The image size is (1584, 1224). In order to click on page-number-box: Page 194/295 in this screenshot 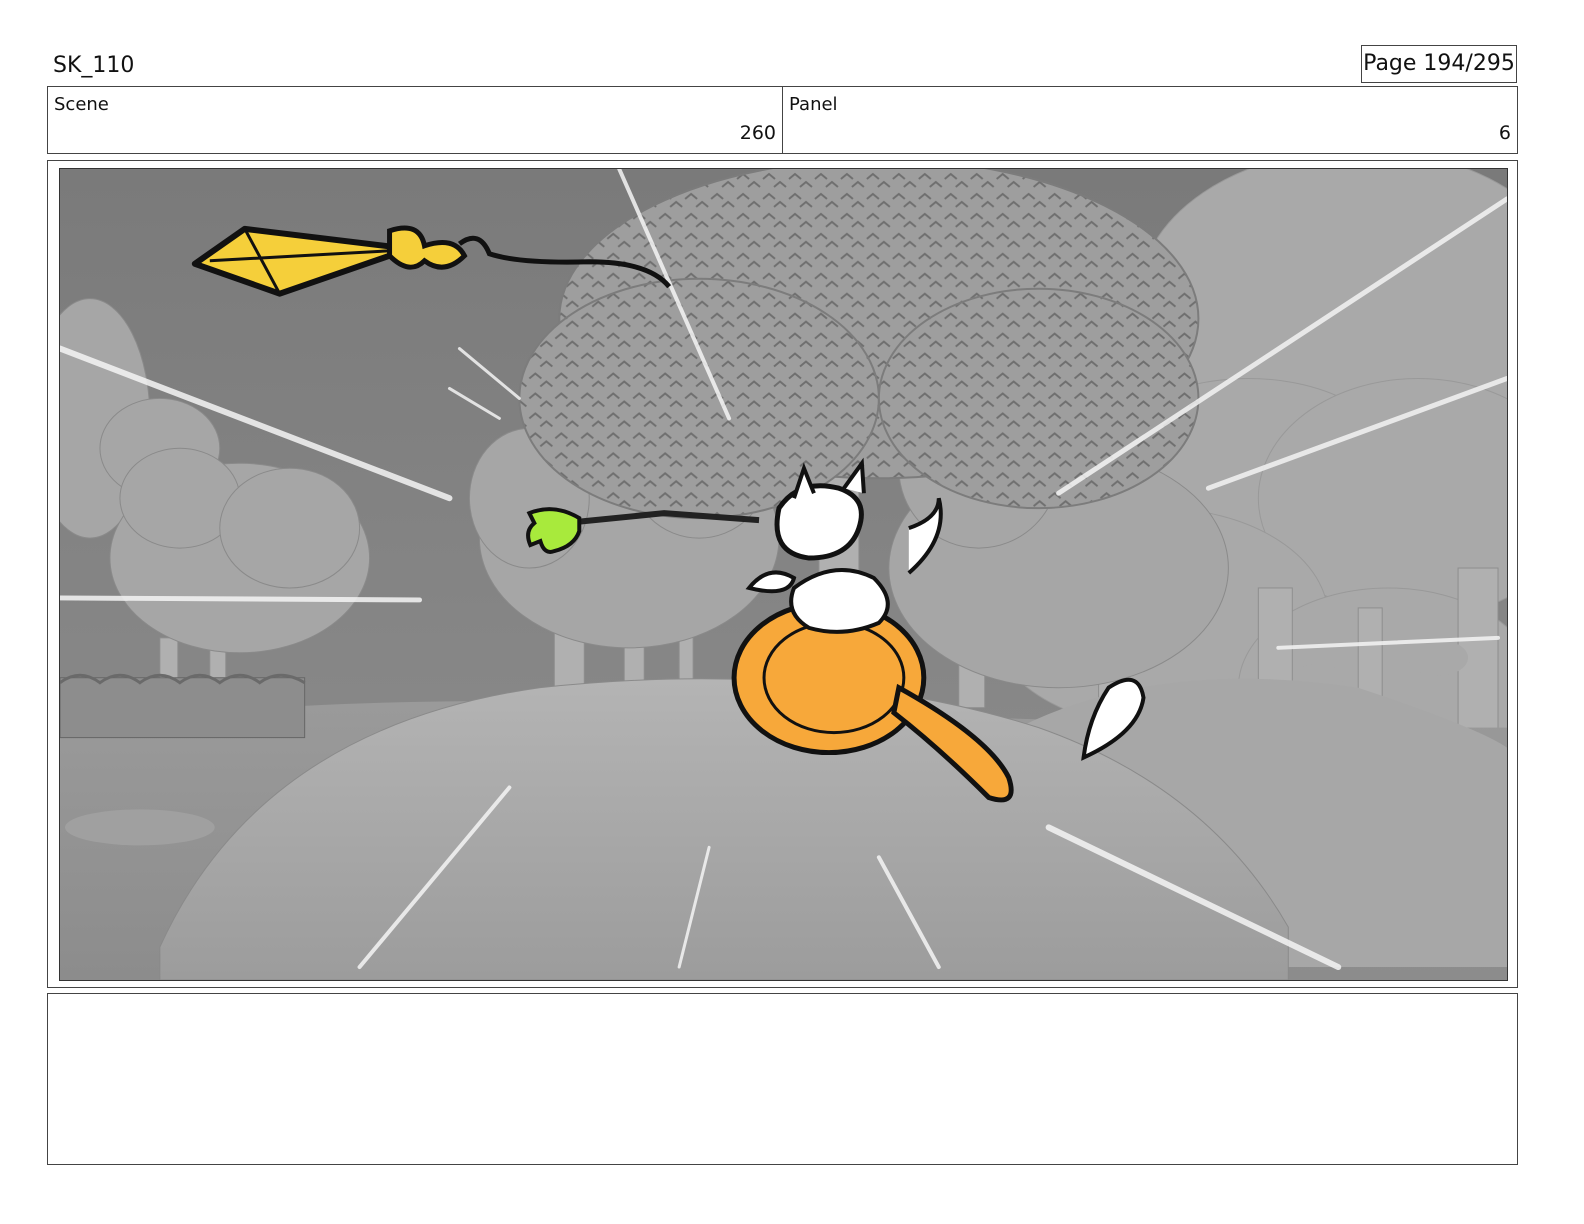, I will do `click(1439, 64)`.